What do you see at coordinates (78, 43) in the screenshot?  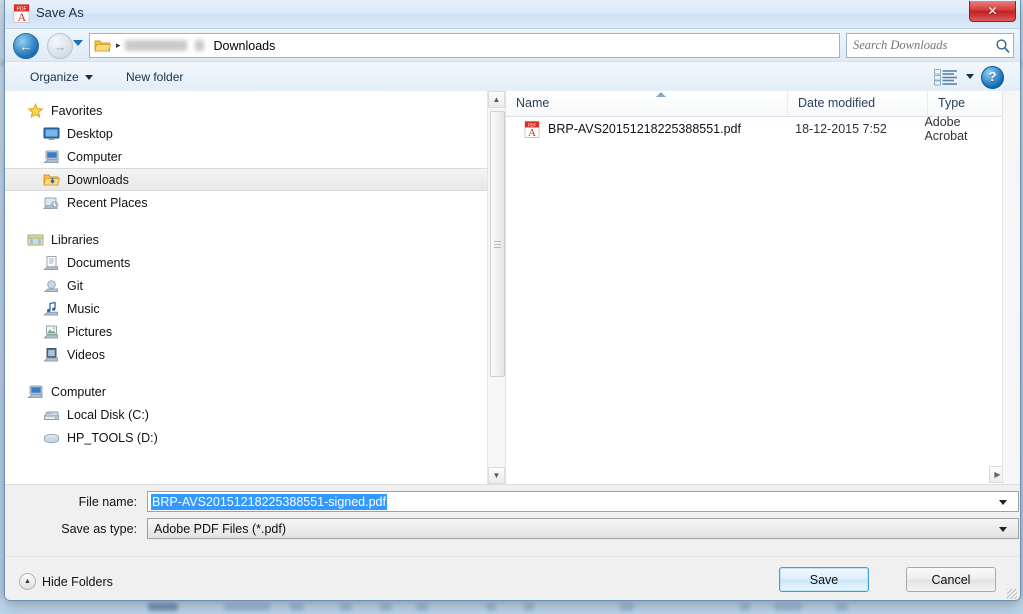 I see `recent-pages-chevron-down-icon` at bounding box center [78, 43].